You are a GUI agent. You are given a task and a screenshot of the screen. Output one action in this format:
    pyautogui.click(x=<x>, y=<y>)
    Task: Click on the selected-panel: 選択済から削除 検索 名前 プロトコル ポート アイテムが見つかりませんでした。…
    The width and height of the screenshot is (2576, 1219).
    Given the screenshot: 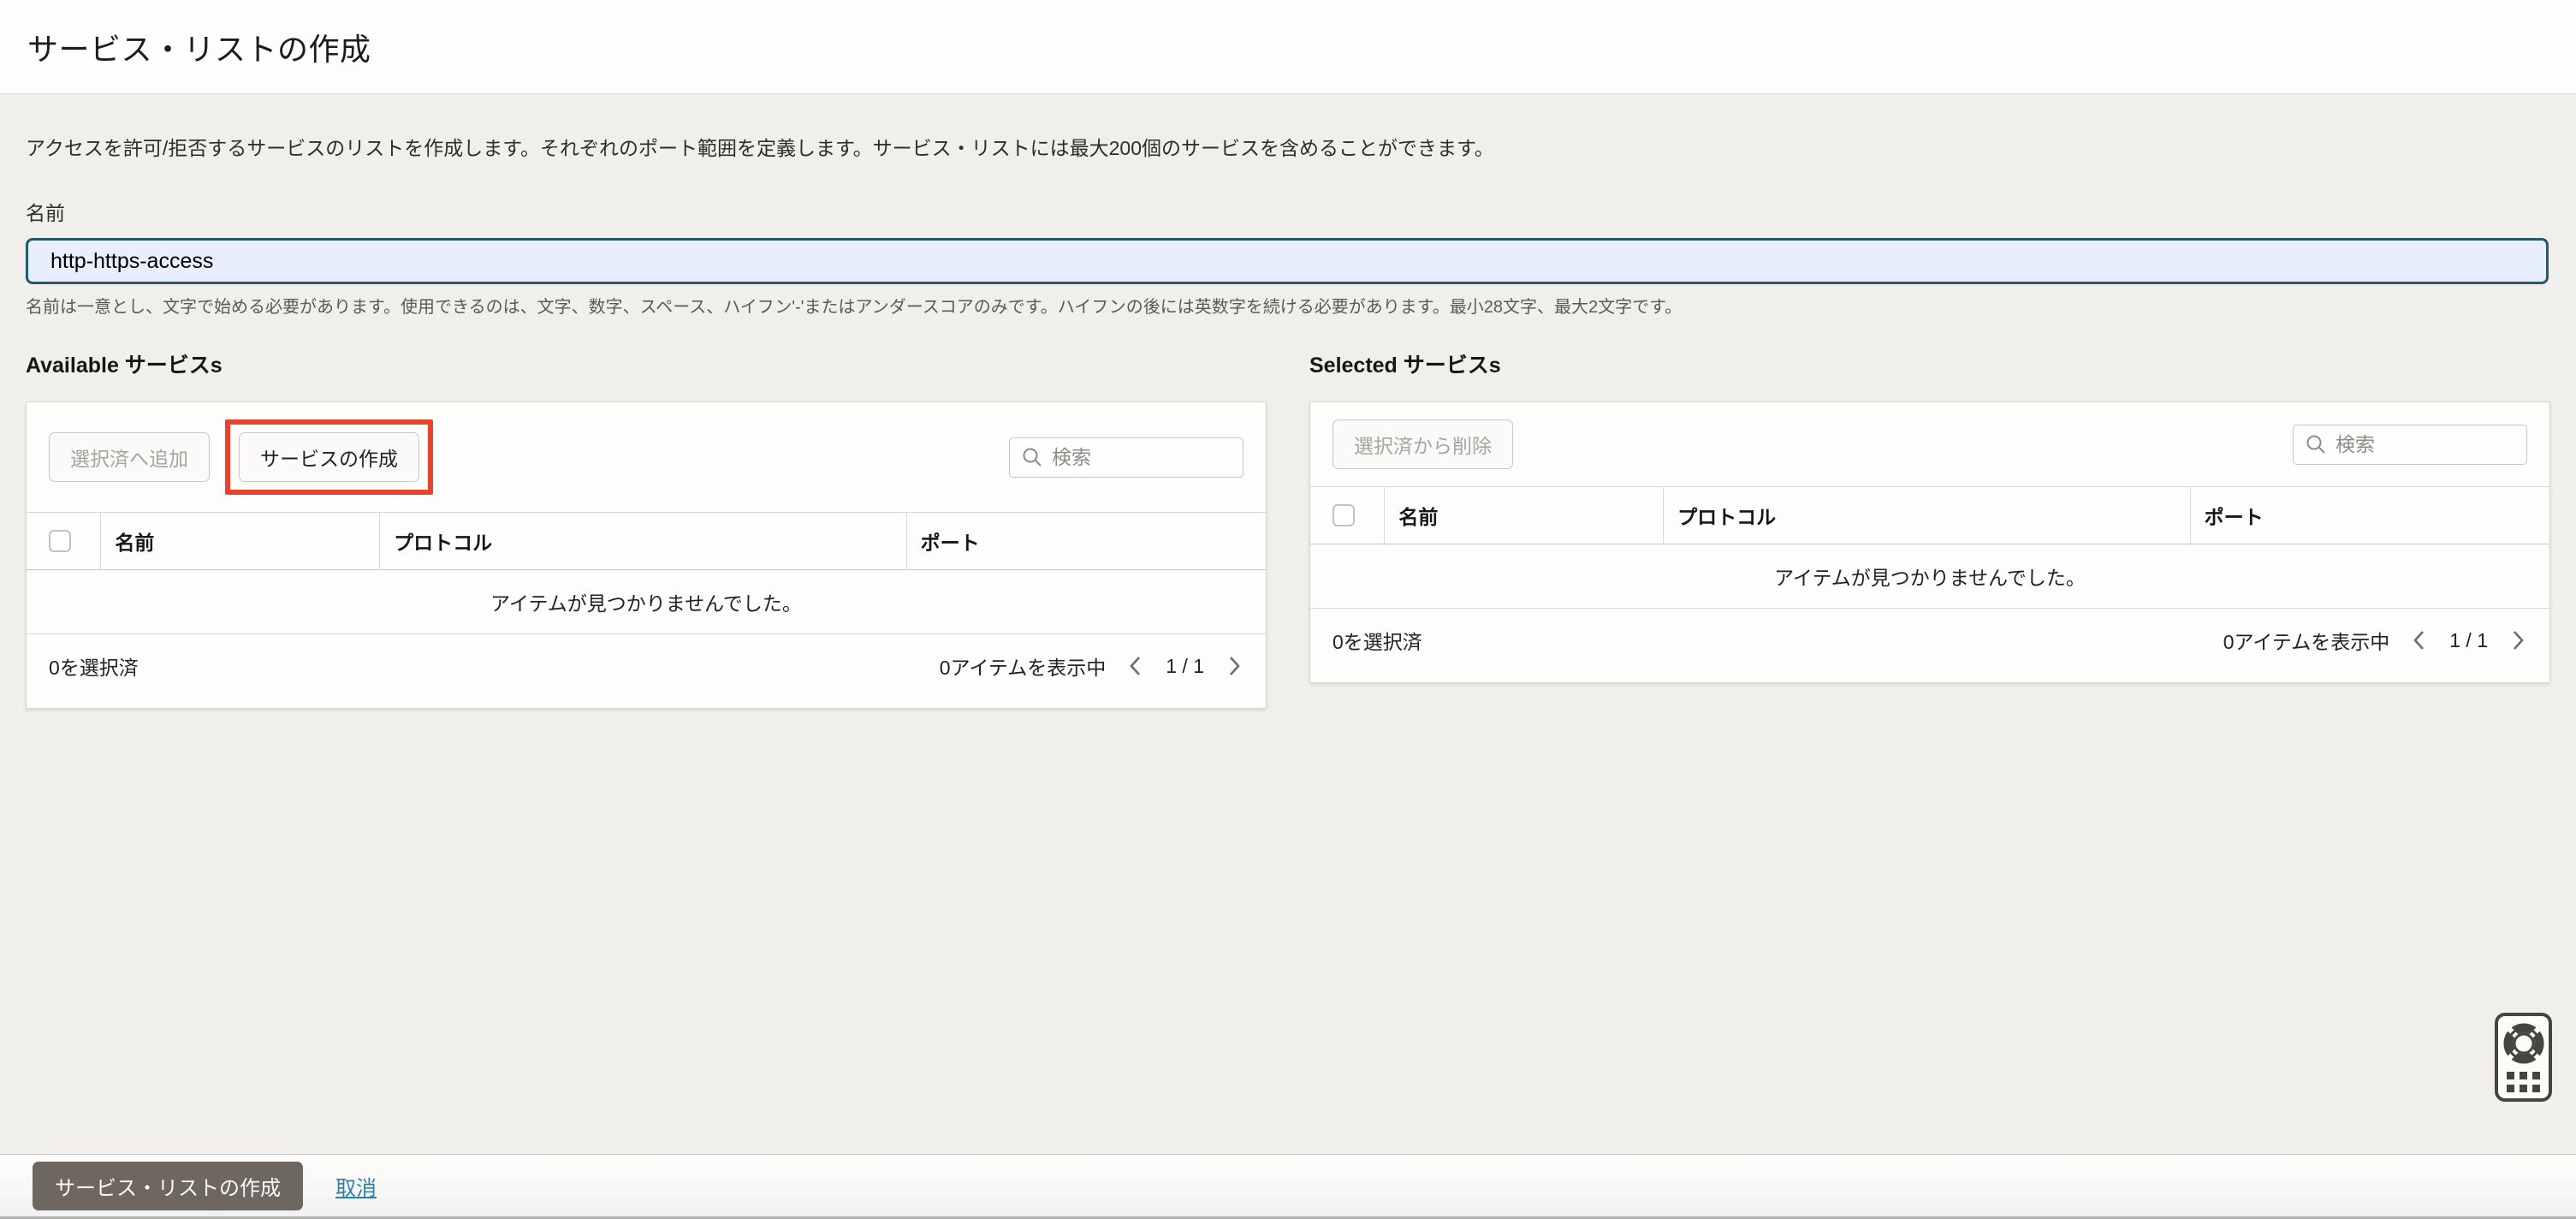 What is the action you would take?
    pyautogui.click(x=1929, y=542)
    